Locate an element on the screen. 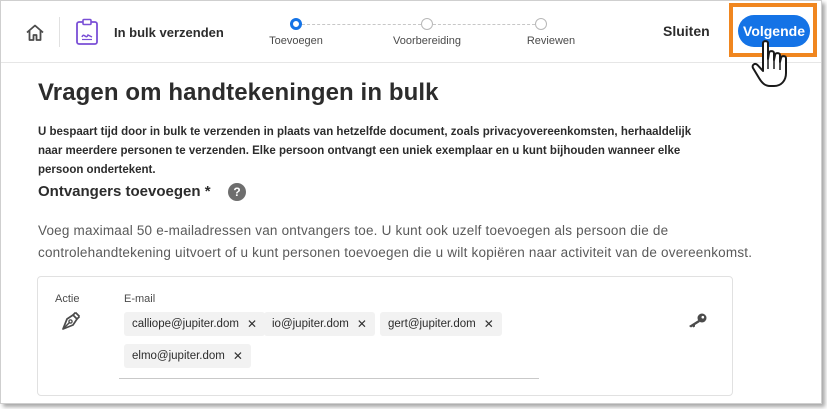 This screenshot has height=409, width=827. help-icon: ? is located at coordinates (237, 192).